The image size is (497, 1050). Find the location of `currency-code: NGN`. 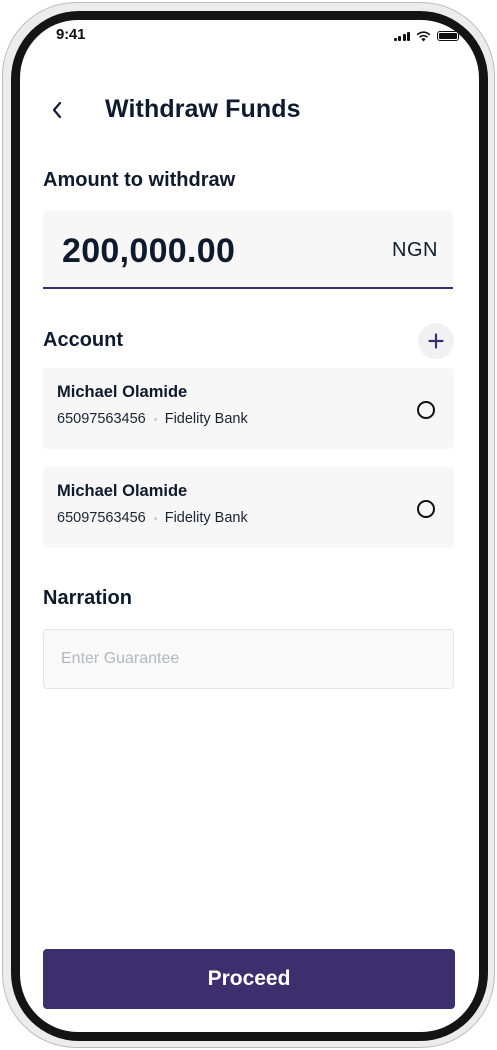

currency-code: NGN is located at coordinates (415, 250).